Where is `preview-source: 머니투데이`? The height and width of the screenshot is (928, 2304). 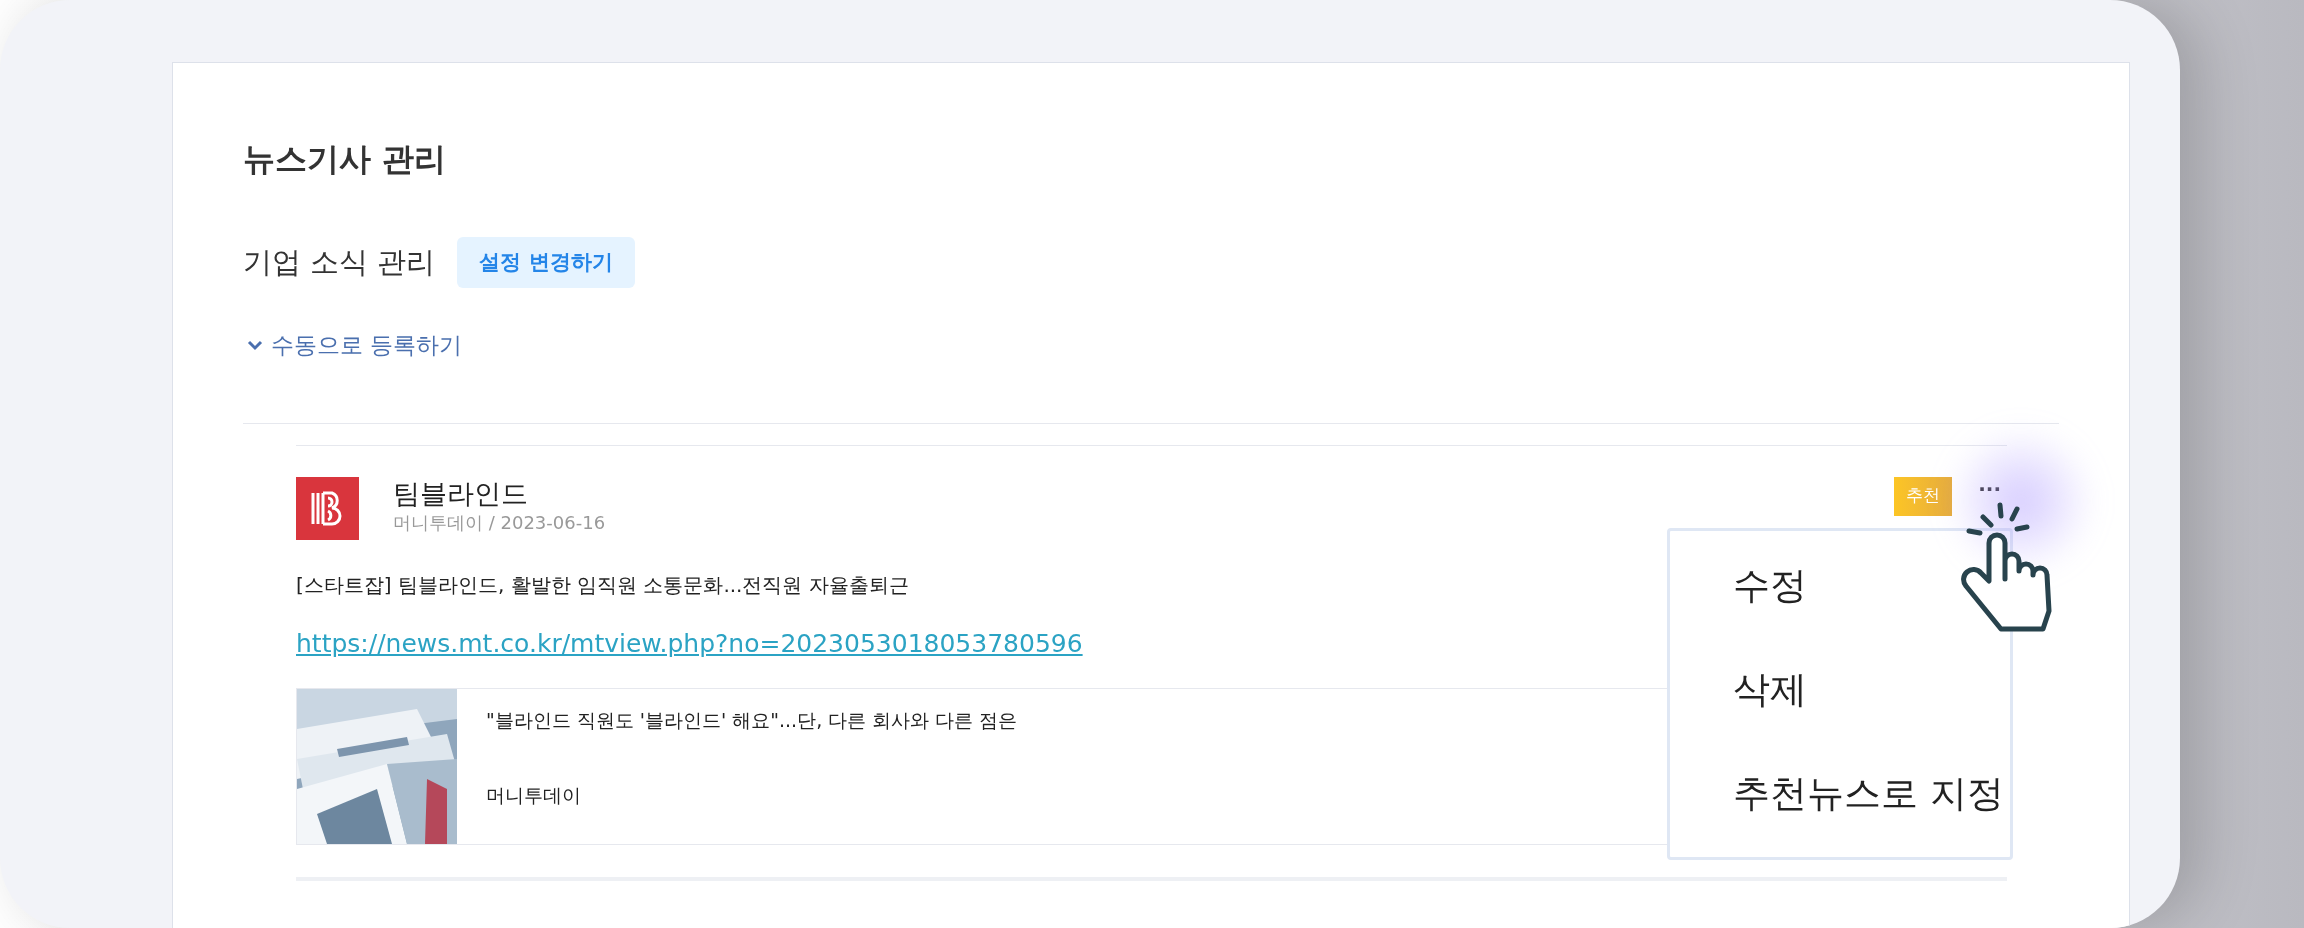
preview-source: 머니투데이 is located at coordinates (534, 795).